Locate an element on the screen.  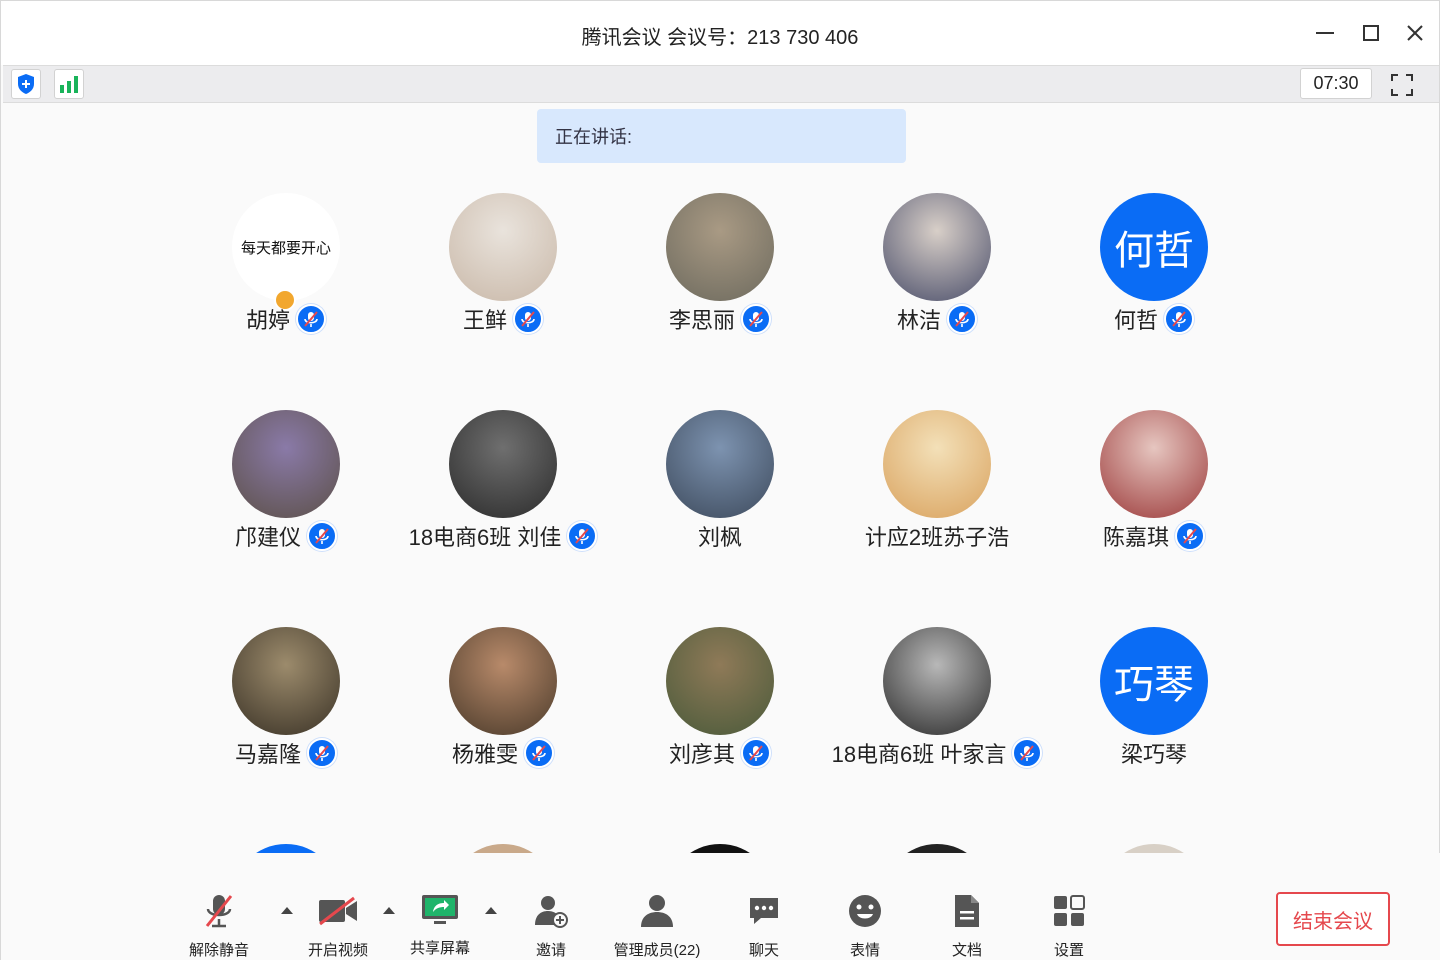
meeting-timer: 07:30 is located at coordinates (1336, 83).